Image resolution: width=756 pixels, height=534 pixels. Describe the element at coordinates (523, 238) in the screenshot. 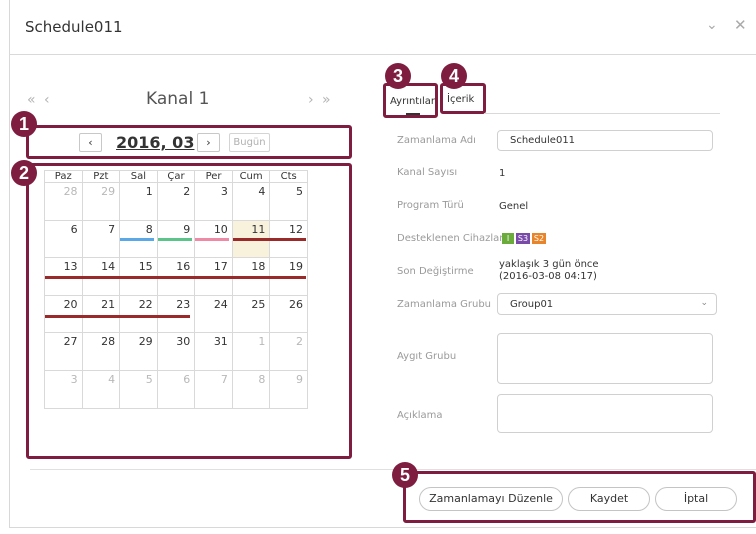

I see `device-badge: S3` at that location.